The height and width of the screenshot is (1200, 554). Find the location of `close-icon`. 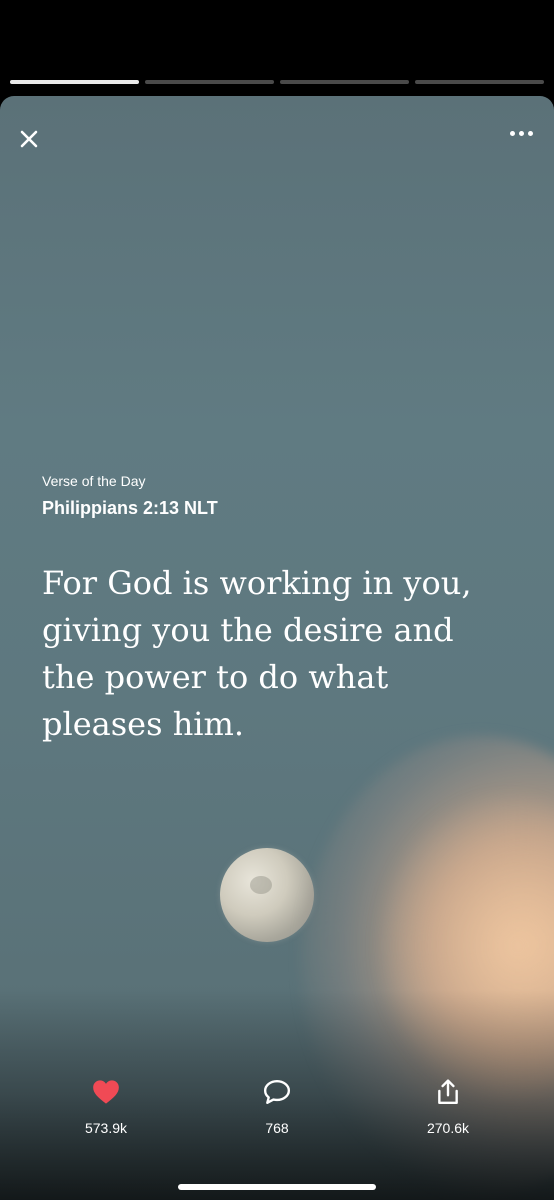

close-icon is located at coordinates (29, 139).